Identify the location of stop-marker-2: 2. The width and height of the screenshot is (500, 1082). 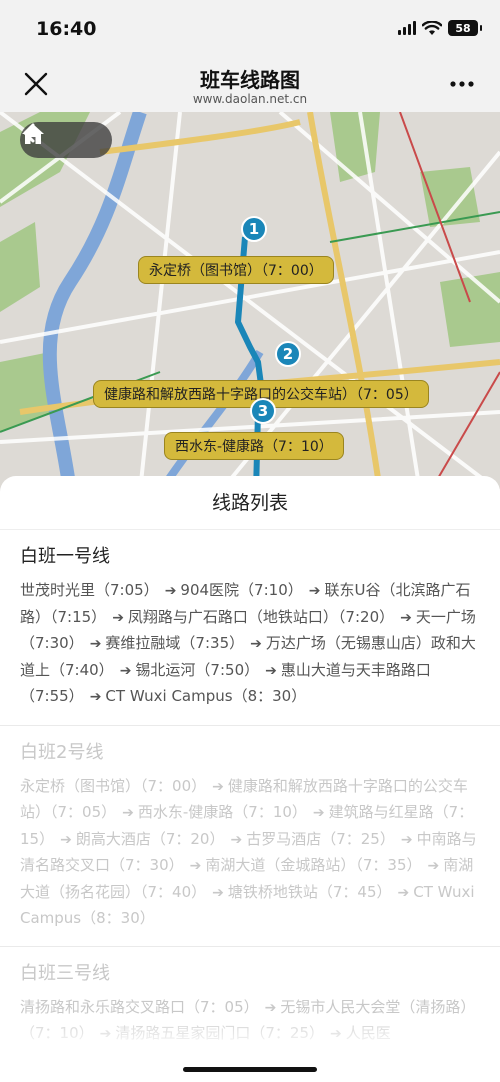
(288, 354).